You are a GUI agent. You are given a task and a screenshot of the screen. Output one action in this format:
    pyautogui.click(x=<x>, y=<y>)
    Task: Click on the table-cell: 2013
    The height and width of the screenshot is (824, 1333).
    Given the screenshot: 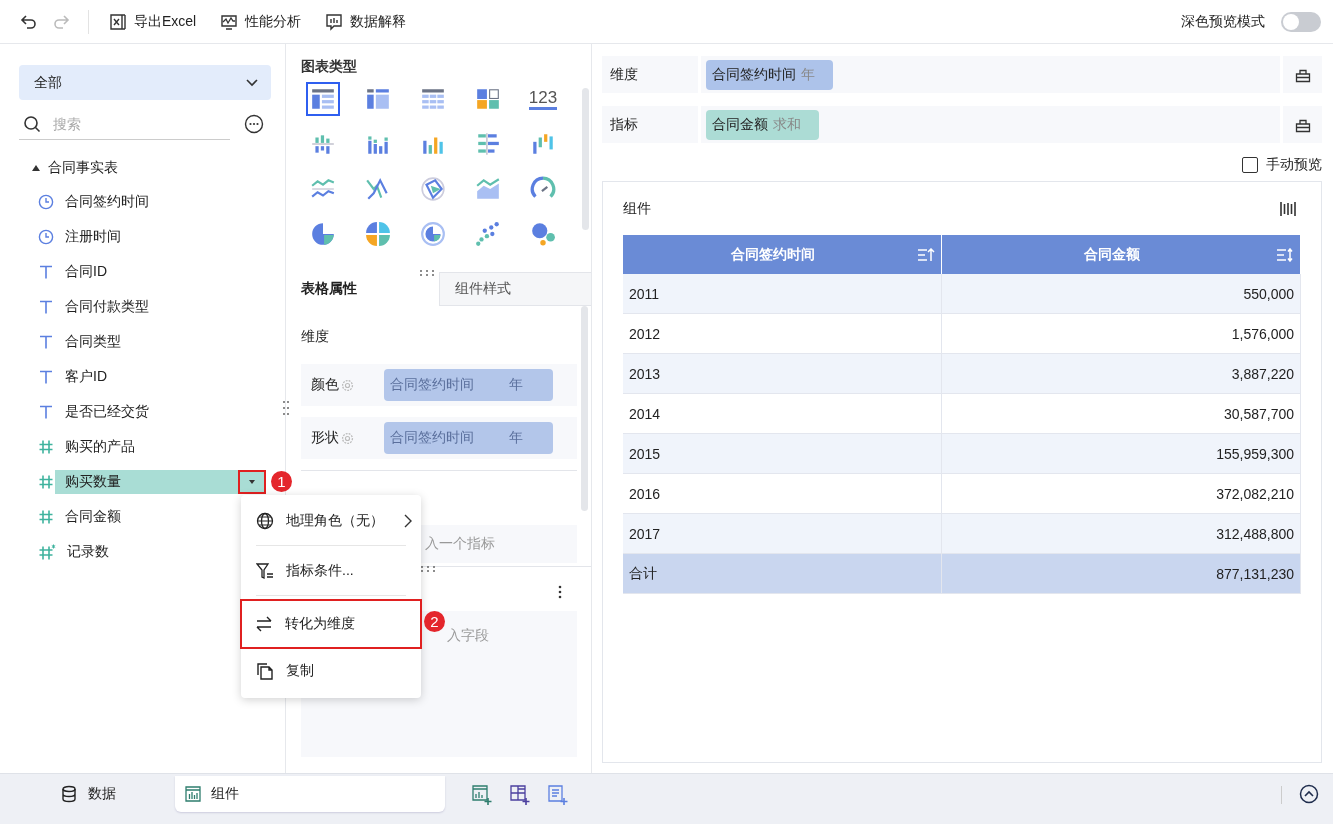 What is the action you would take?
    pyautogui.click(x=782, y=373)
    